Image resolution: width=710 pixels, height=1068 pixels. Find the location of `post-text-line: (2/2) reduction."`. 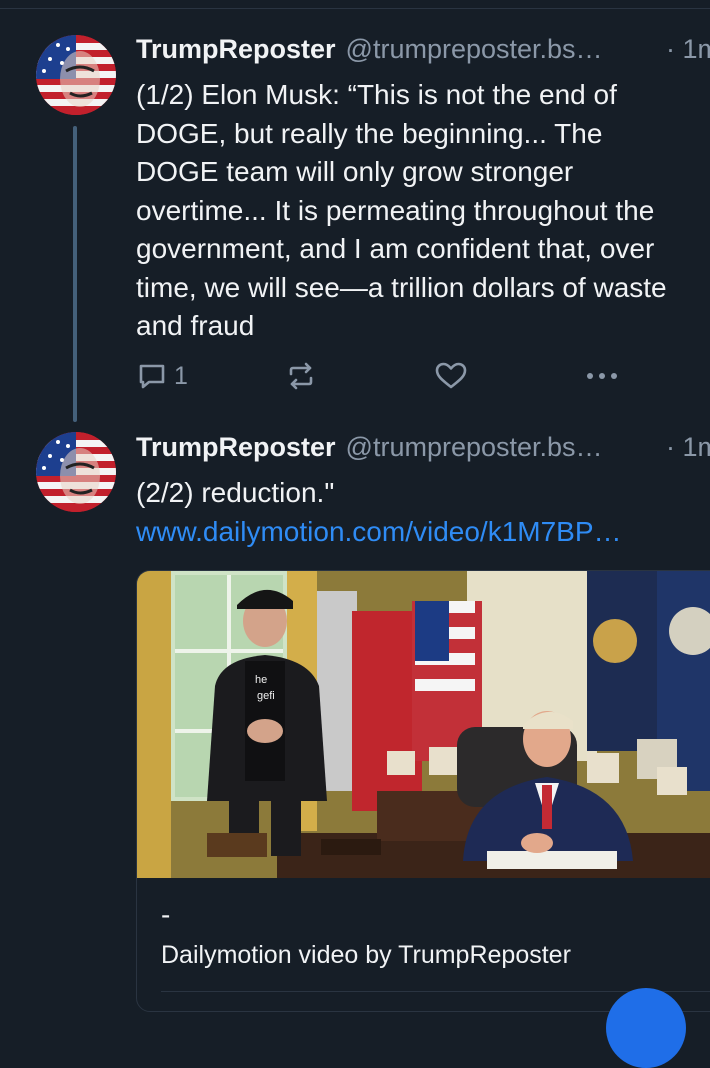

post-text-line: (2/2) reduction." is located at coordinates (235, 492).